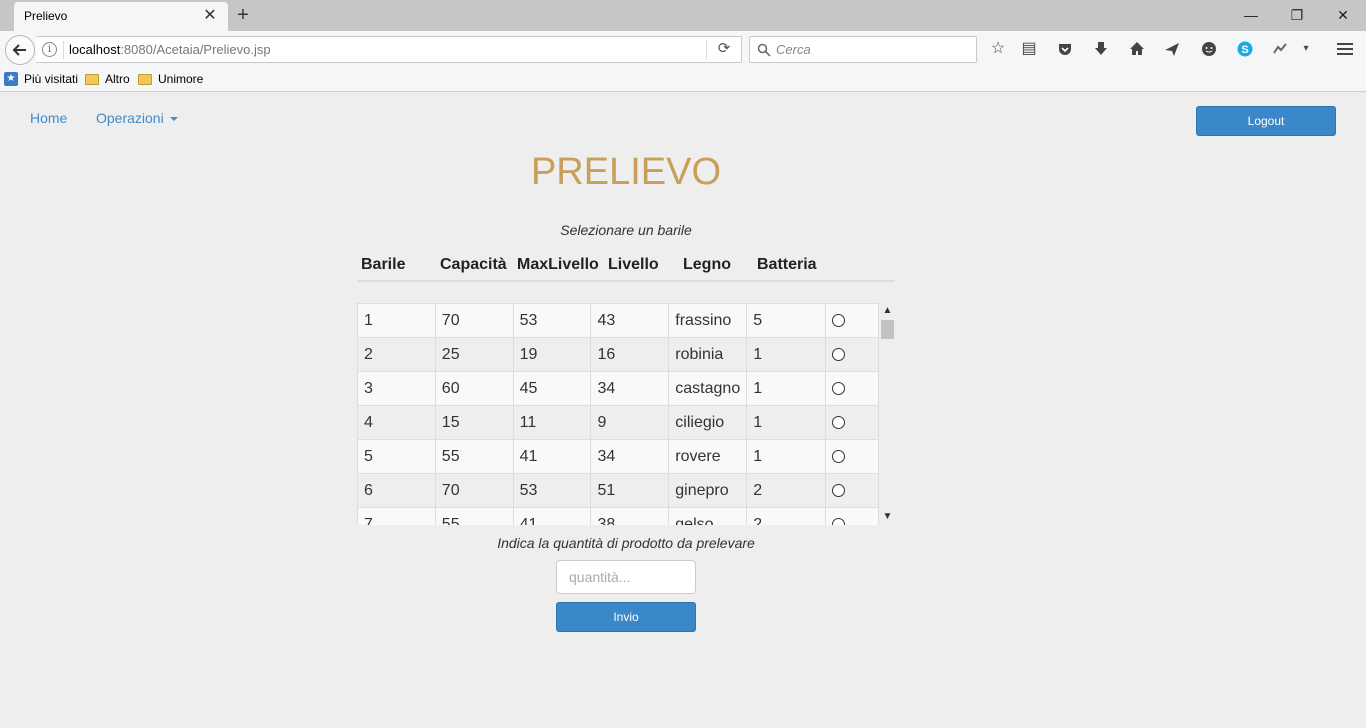  Describe the element at coordinates (887, 329) in the screenshot. I see `scroll-thumb` at that location.